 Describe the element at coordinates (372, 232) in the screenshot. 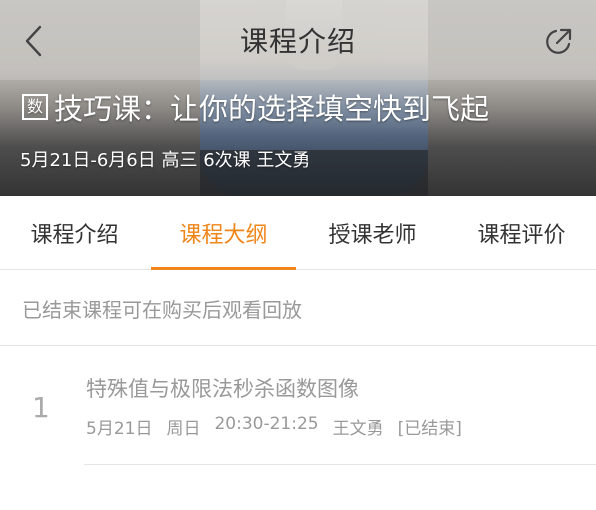

I see `tab-teachers: 授课老师` at that location.